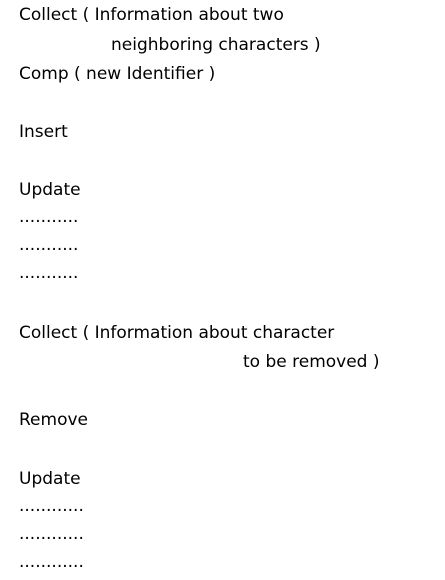 The height and width of the screenshot is (580, 445). Describe the element at coordinates (117, 74) in the screenshot. I see `comp-identifier-line: Comp ( new Identifier )` at that location.